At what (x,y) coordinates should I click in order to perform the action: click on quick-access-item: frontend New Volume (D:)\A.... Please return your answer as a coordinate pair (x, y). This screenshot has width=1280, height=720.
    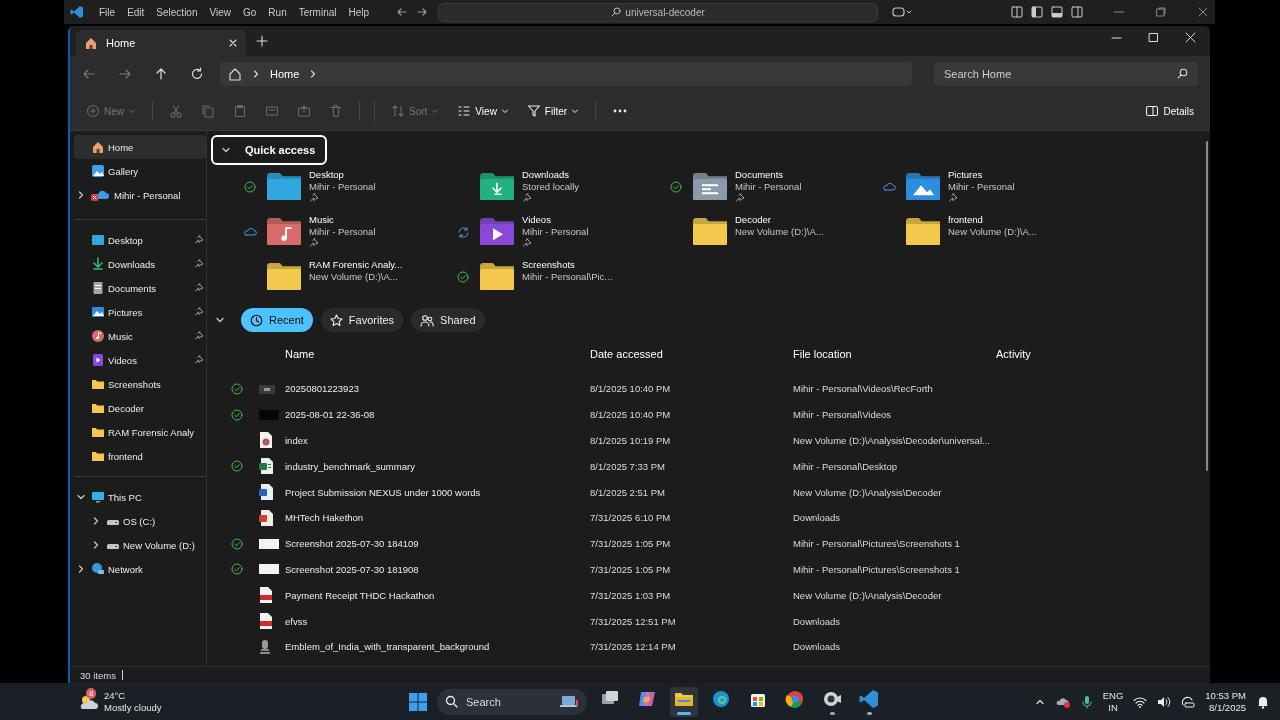
    Looking at the image, I should click on (986, 236).